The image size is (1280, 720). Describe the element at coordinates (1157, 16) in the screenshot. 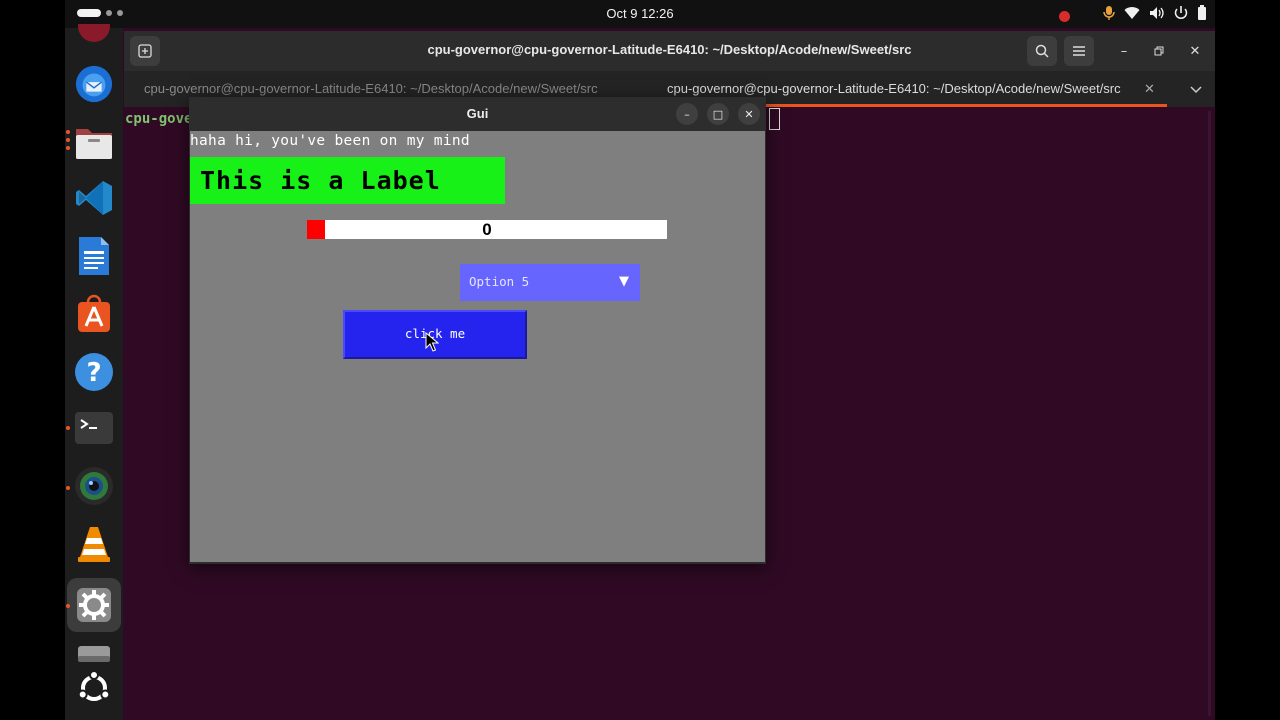

I see `volume-icon` at that location.